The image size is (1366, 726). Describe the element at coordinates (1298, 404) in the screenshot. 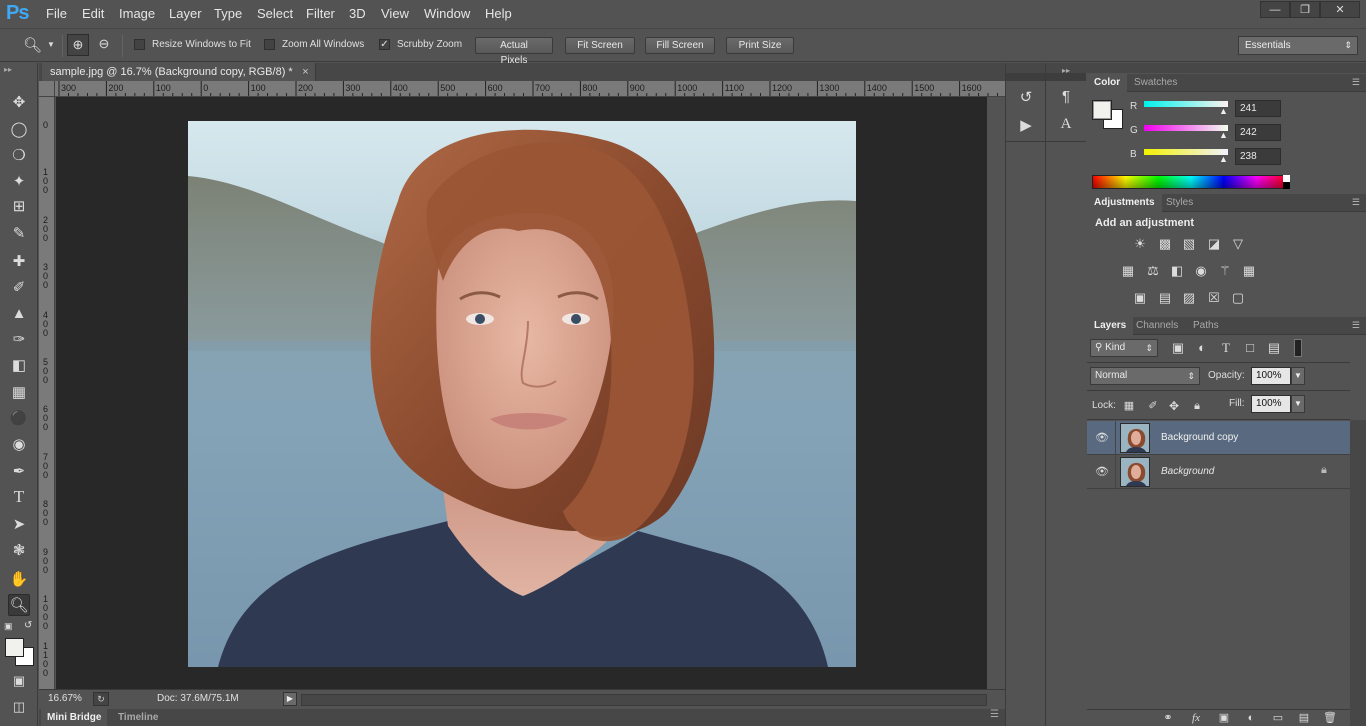

I see `fill-dropdown-icon: ▼` at that location.